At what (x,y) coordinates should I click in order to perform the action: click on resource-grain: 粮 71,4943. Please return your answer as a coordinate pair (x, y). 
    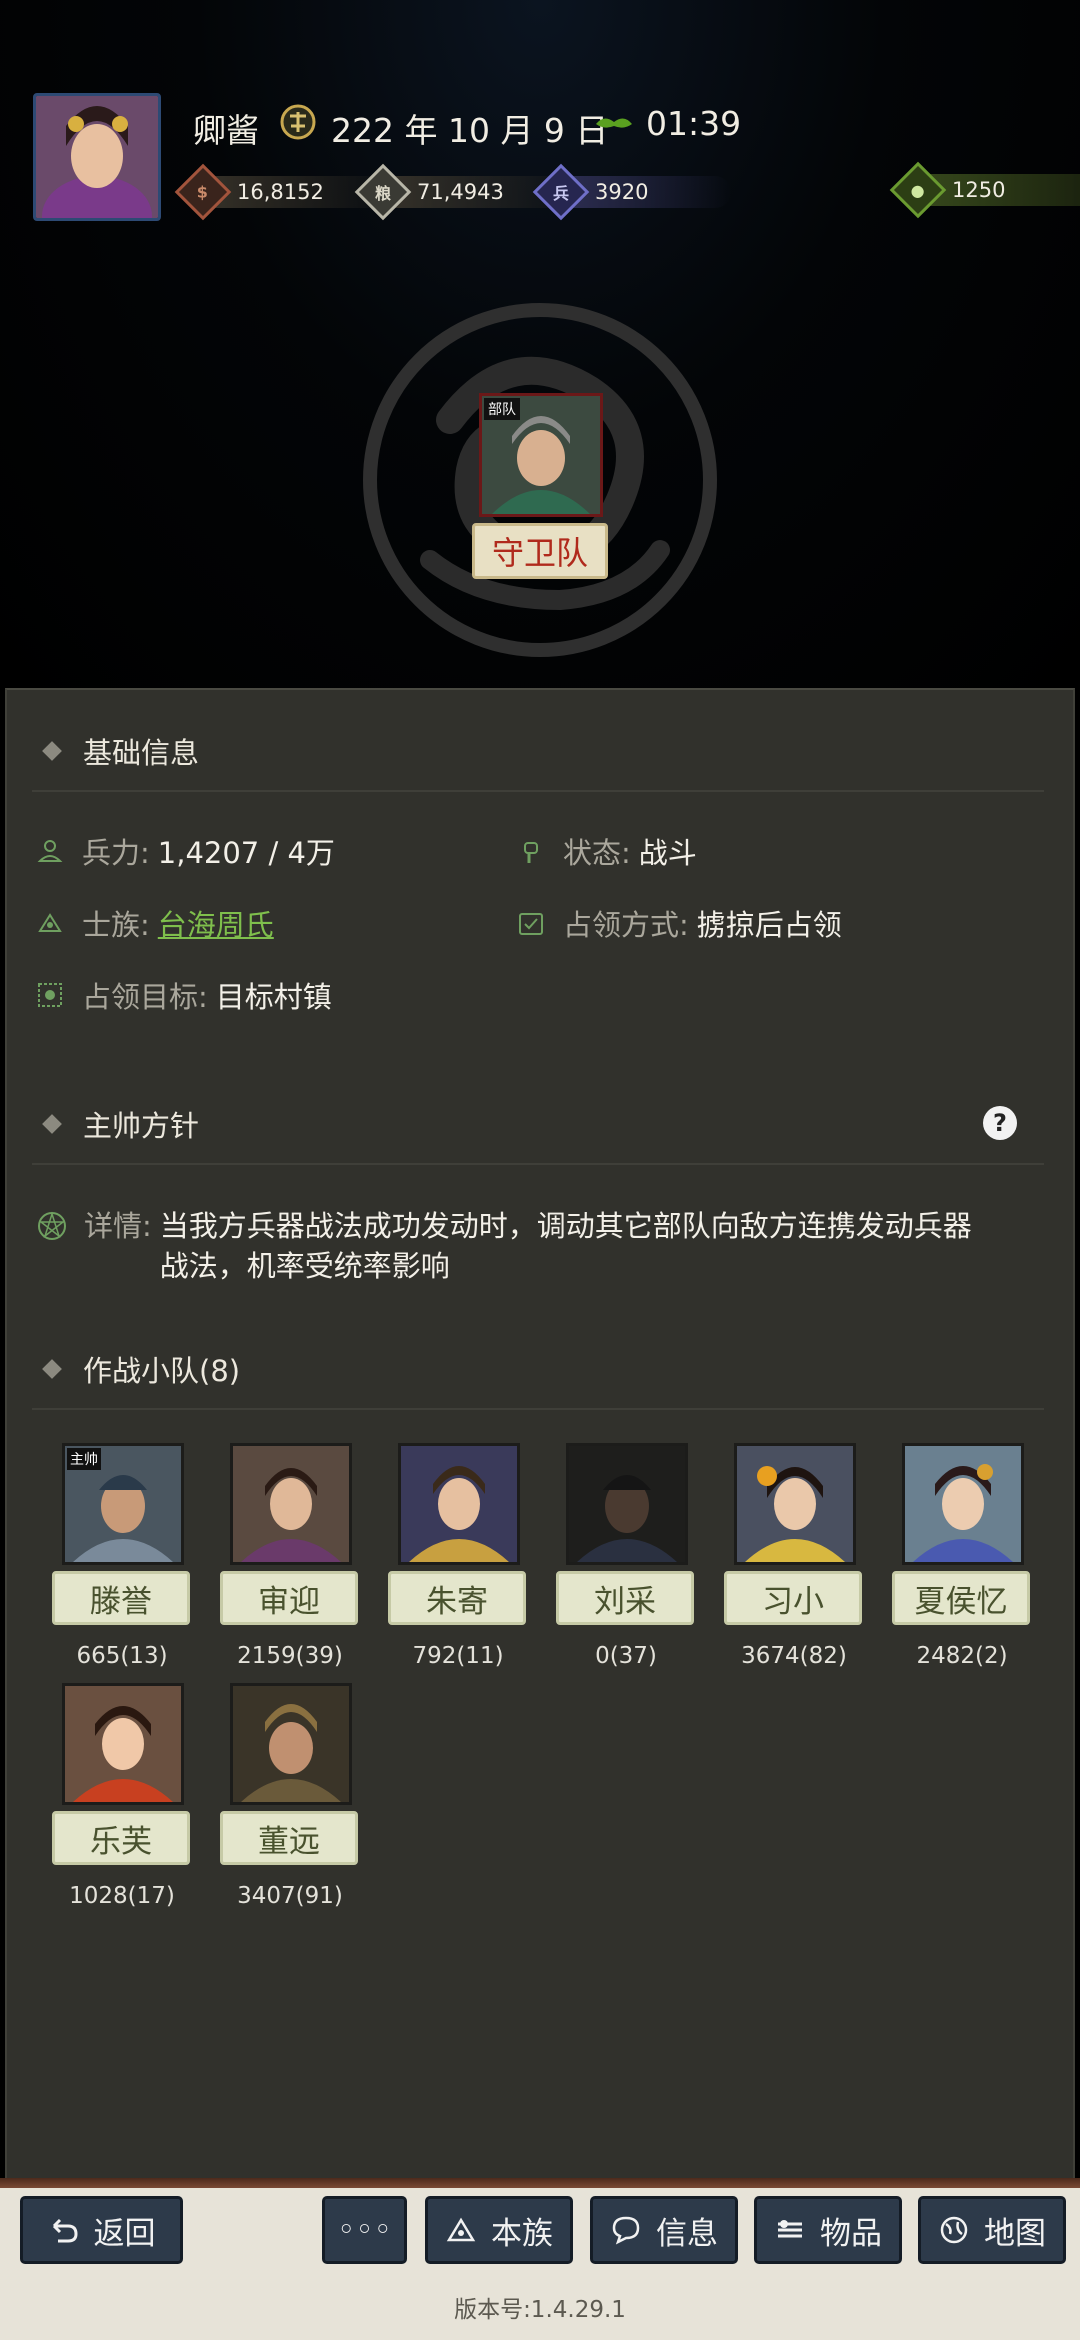
    Looking at the image, I should click on (468, 192).